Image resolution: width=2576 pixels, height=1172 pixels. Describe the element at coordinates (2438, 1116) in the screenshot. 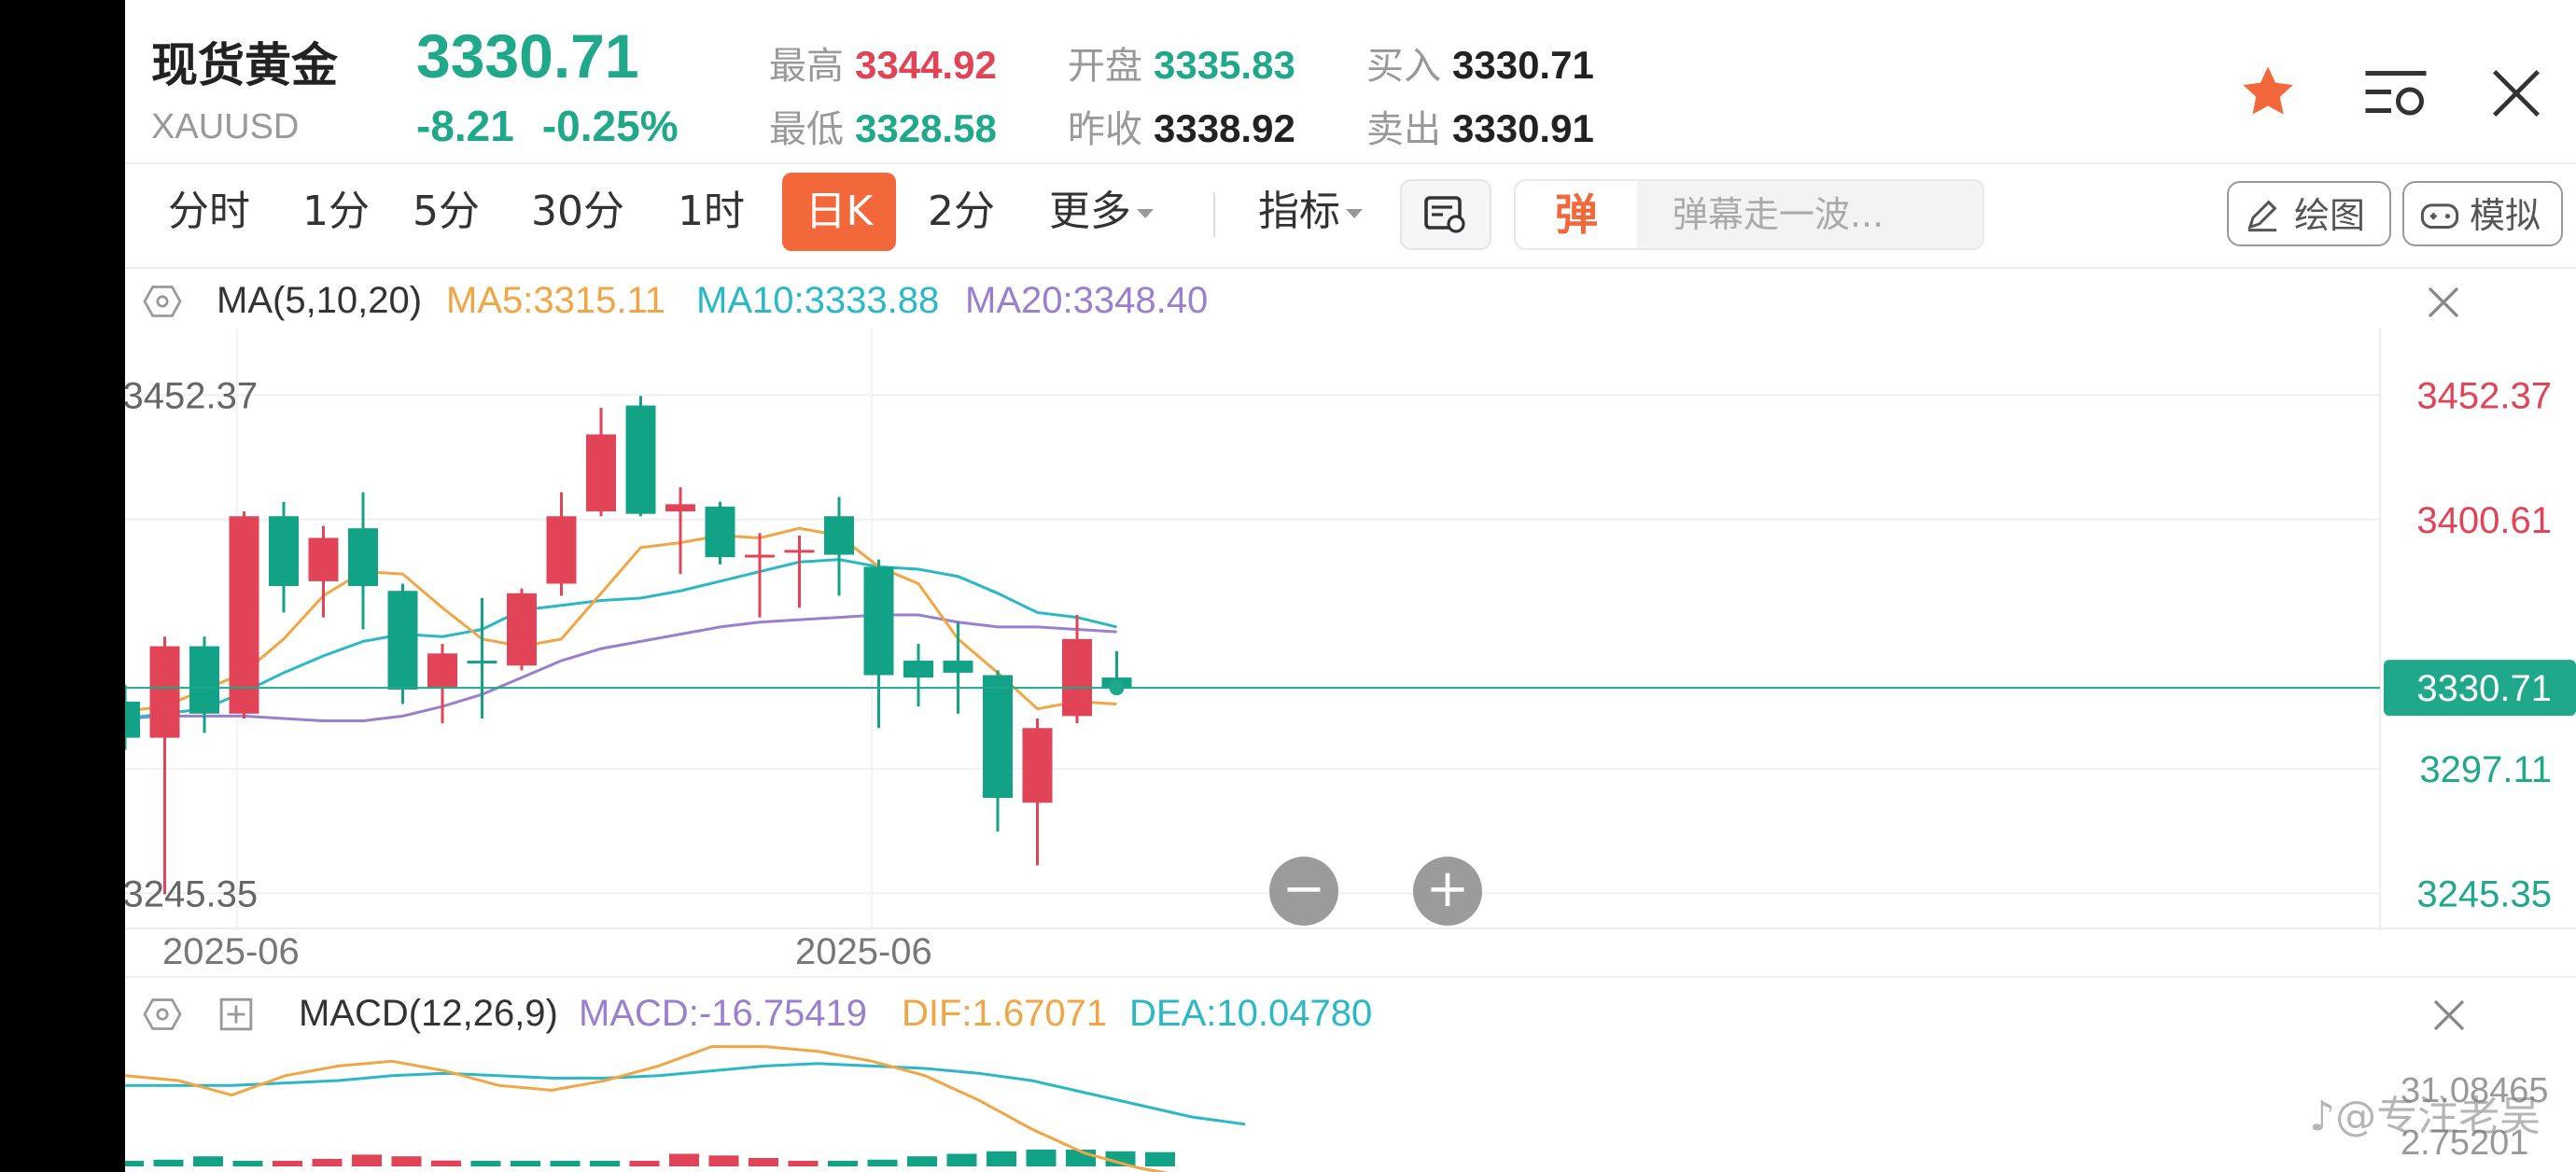

I see `watermark-text: @专注老吴` at that location.